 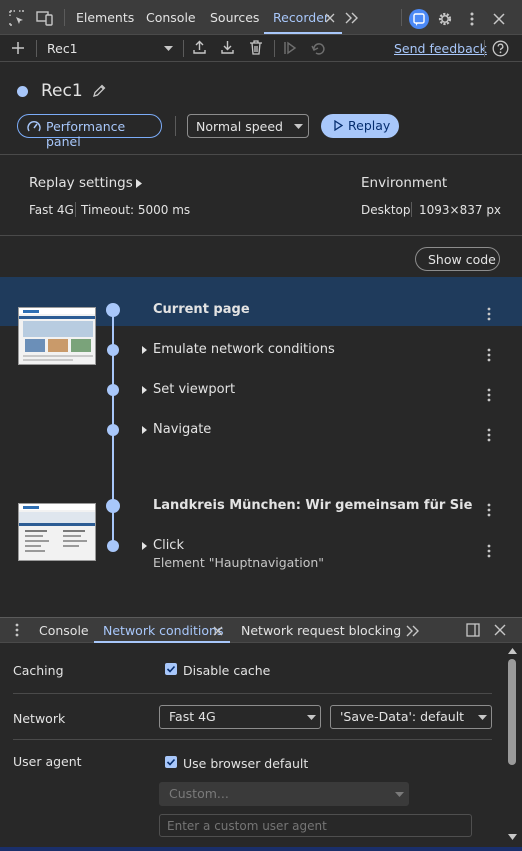 I want to click on custom-user-agent-input, so click(x=315, y=825).